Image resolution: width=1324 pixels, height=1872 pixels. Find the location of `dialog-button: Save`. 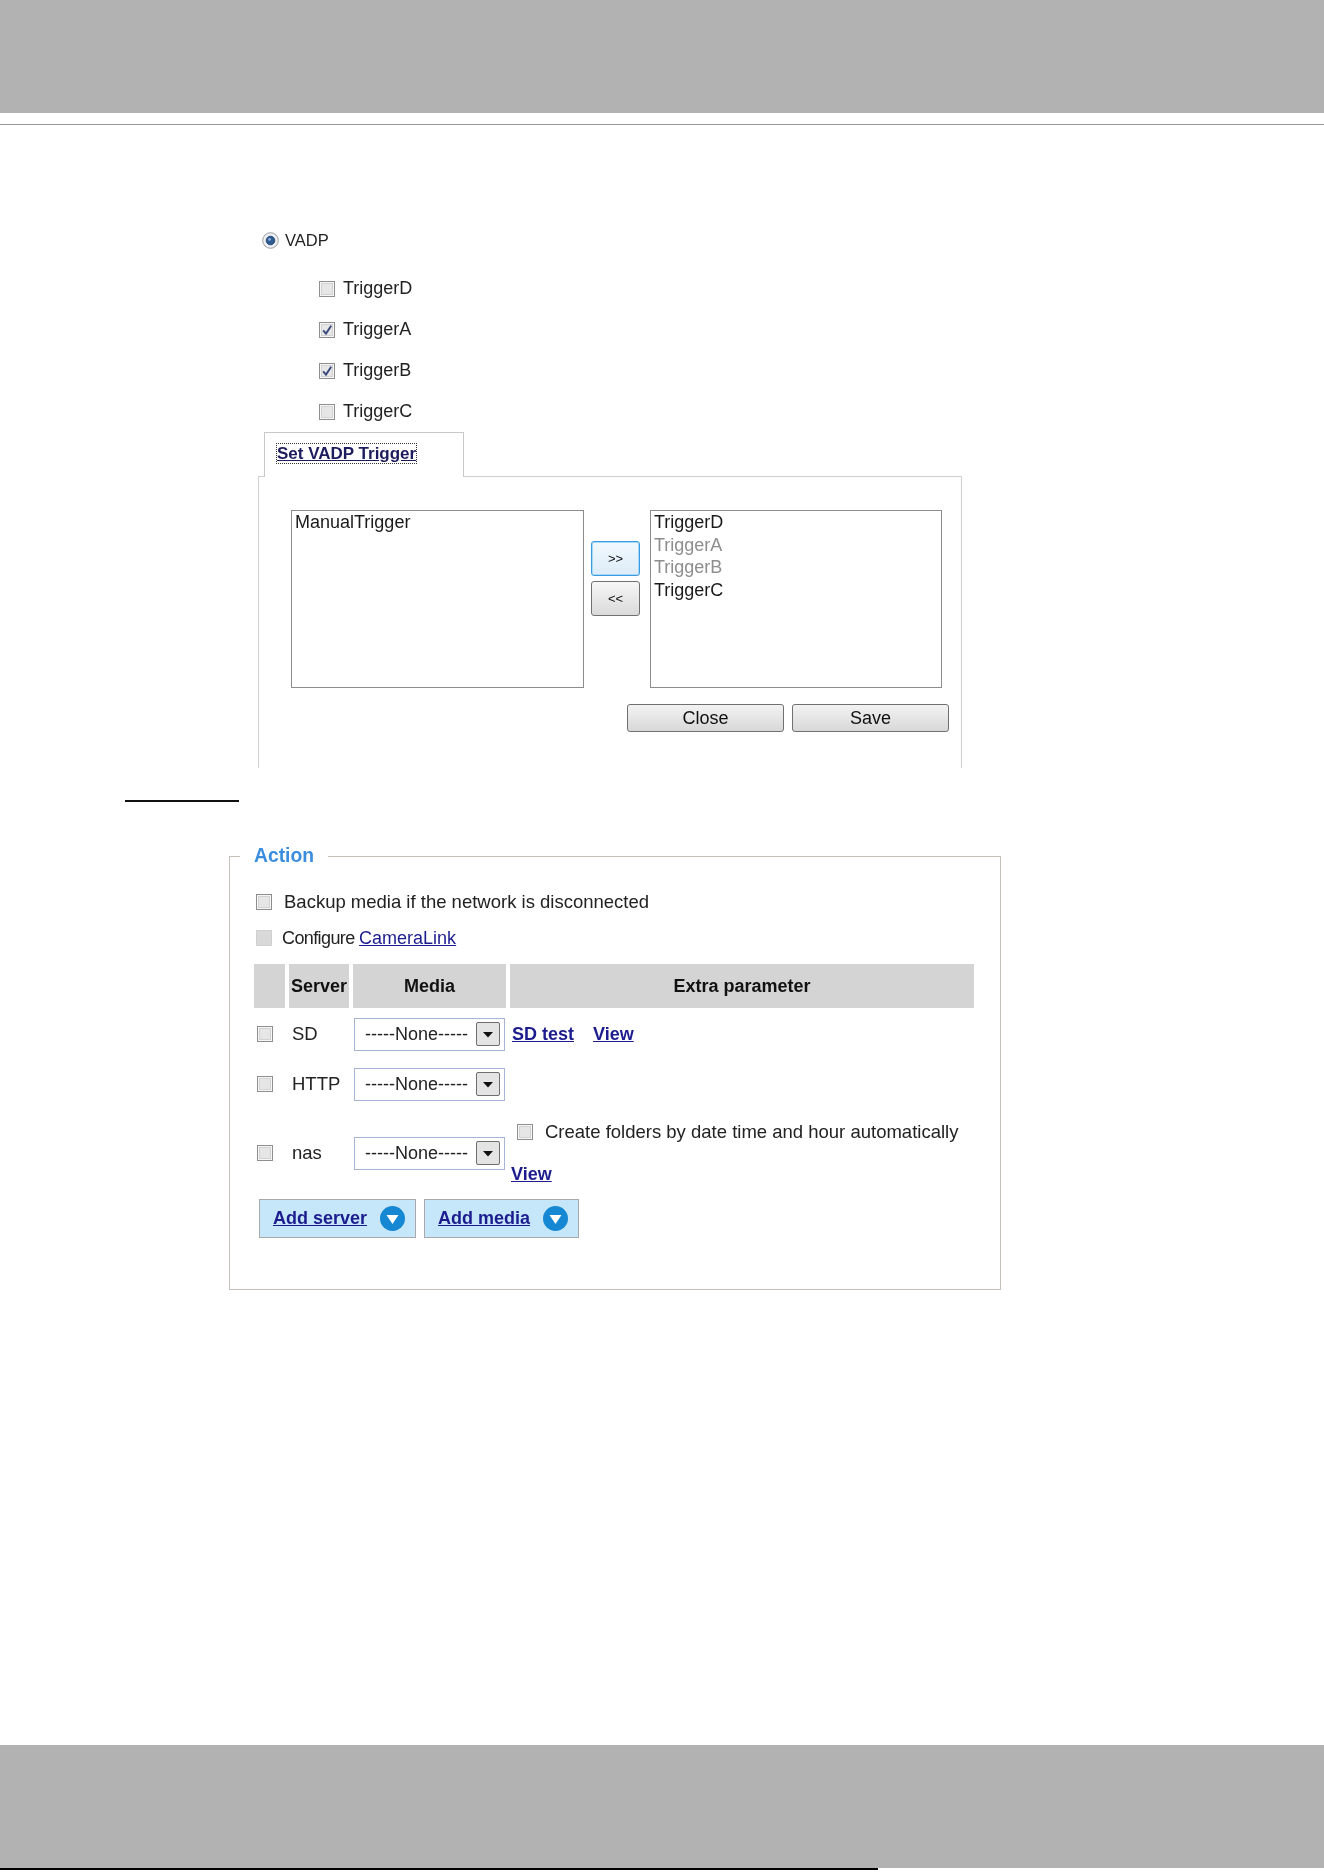

dialog-button: Save is located at coordinates (870, 718).